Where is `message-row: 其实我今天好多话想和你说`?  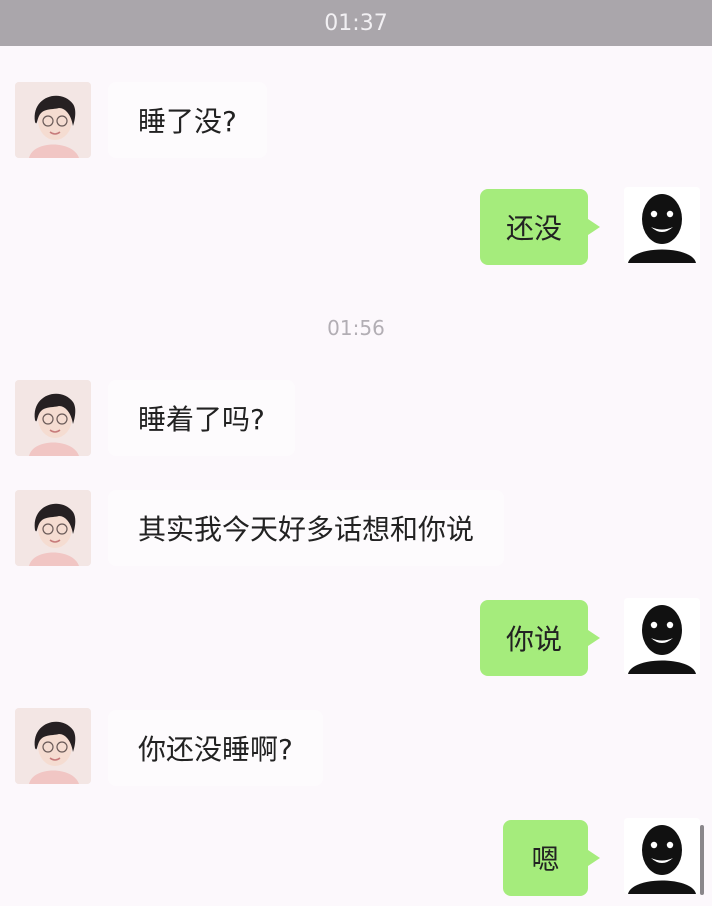
message-row: 其实我今天好多话想和你说 is located at coordinates (356, 530).